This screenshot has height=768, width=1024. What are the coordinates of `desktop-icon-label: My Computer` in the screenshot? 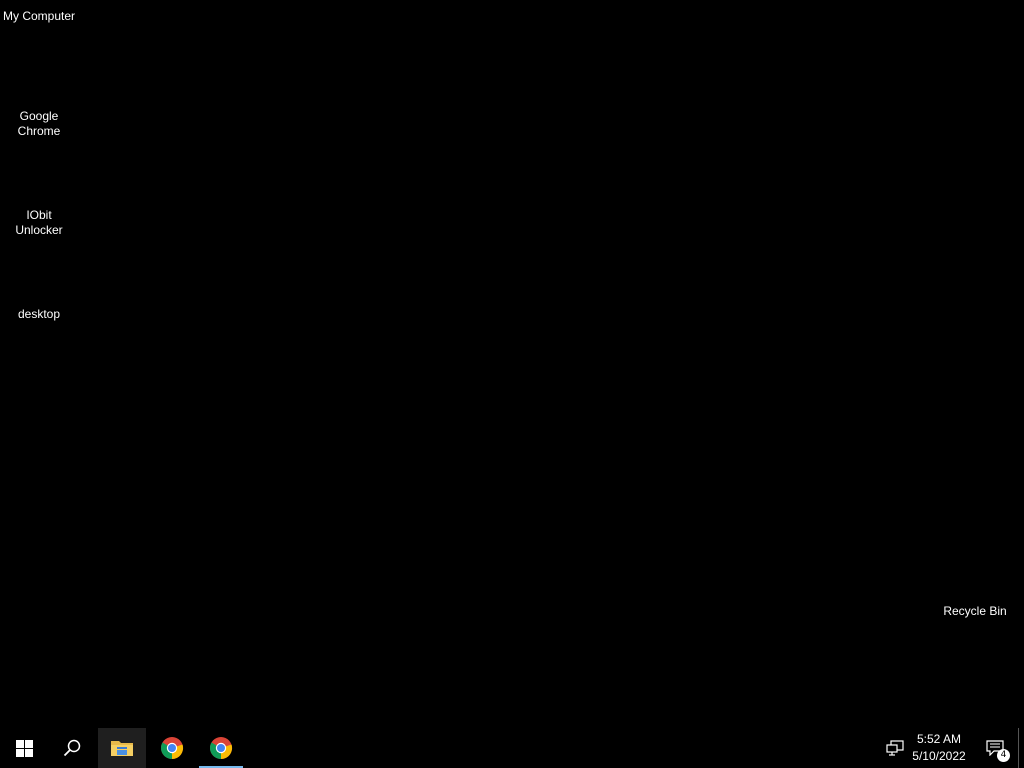 It's located at (39, 16).